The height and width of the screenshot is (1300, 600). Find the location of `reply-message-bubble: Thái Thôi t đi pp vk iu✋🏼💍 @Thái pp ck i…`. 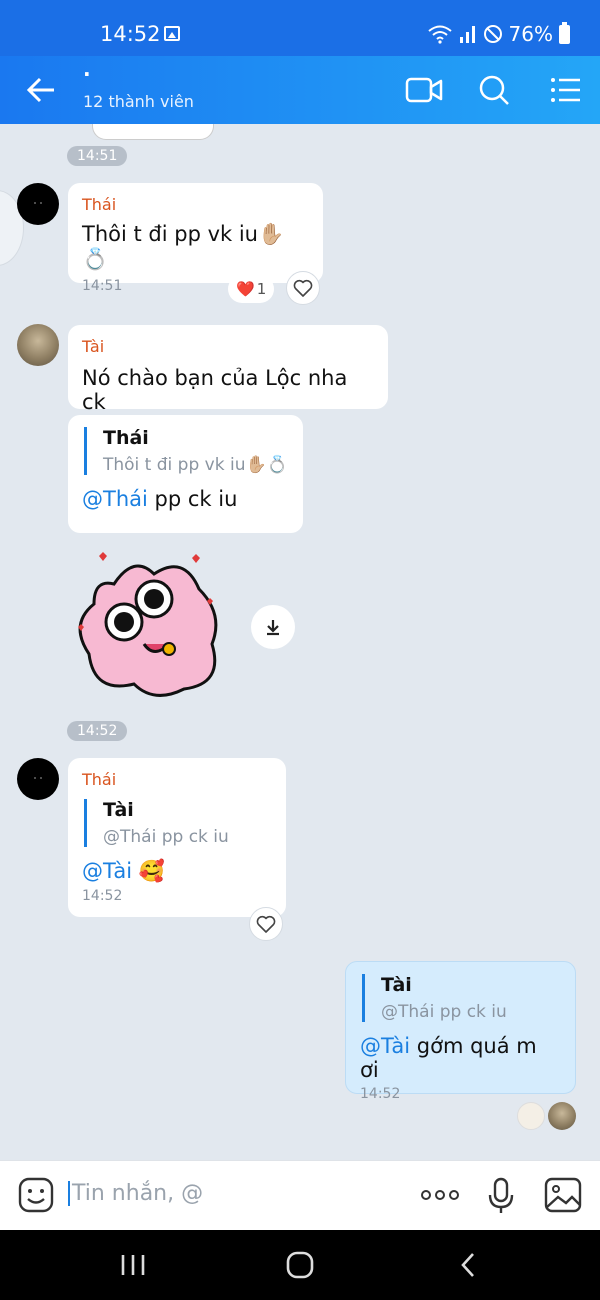

reply-message-bubble: Thái Thôi t đi pp vk iu✋🏼💍 @Thái pp ck i… is located at coordinates (185, 474).